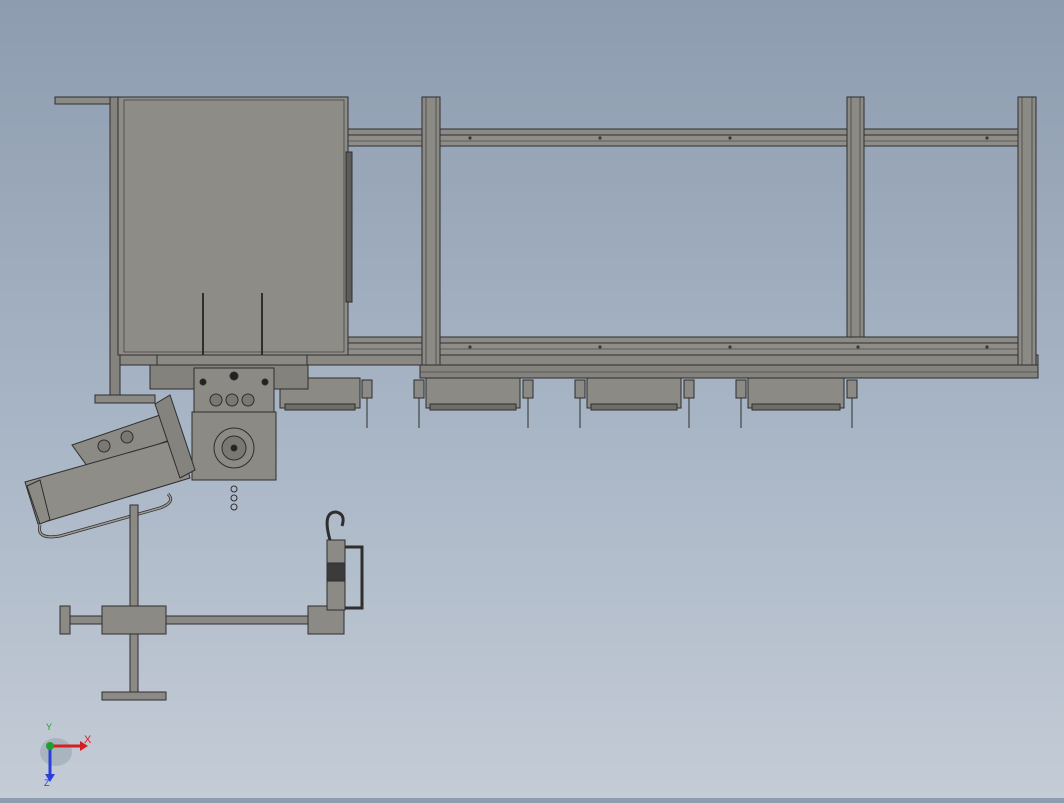 This screenshot has width=1064, height=803. Describe the element at coordinates (50, 746) in the screenshot. I see `y-axis-dot` at that location.